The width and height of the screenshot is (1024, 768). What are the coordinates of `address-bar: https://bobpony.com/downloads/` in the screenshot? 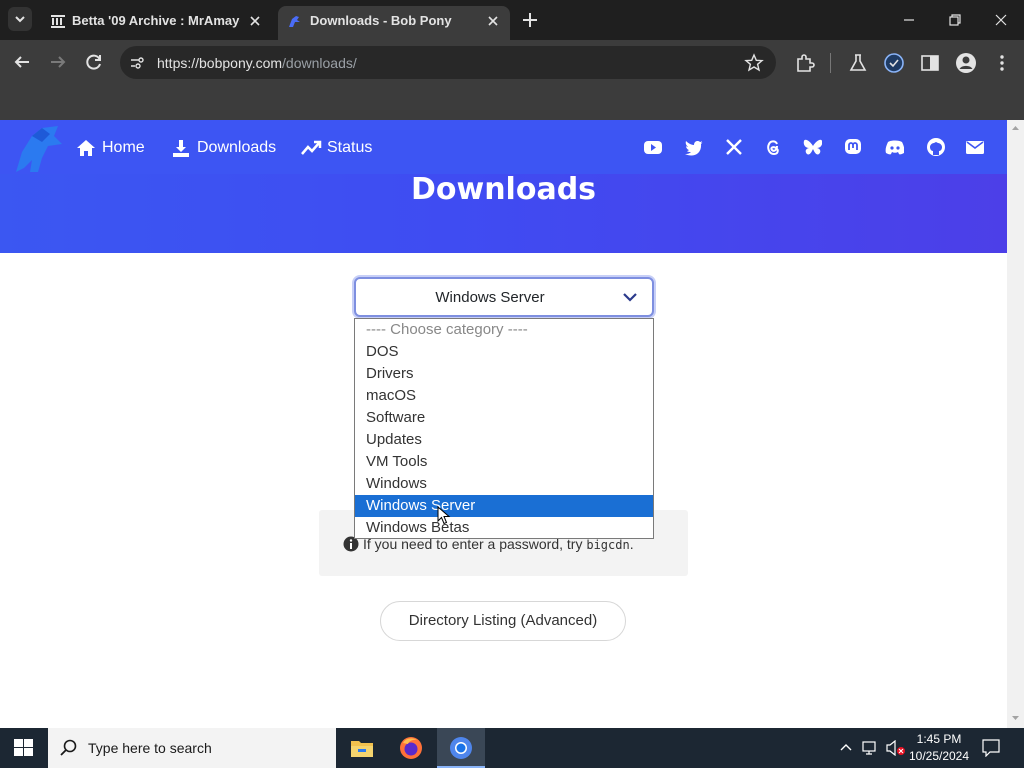 It's located at (448, 62).